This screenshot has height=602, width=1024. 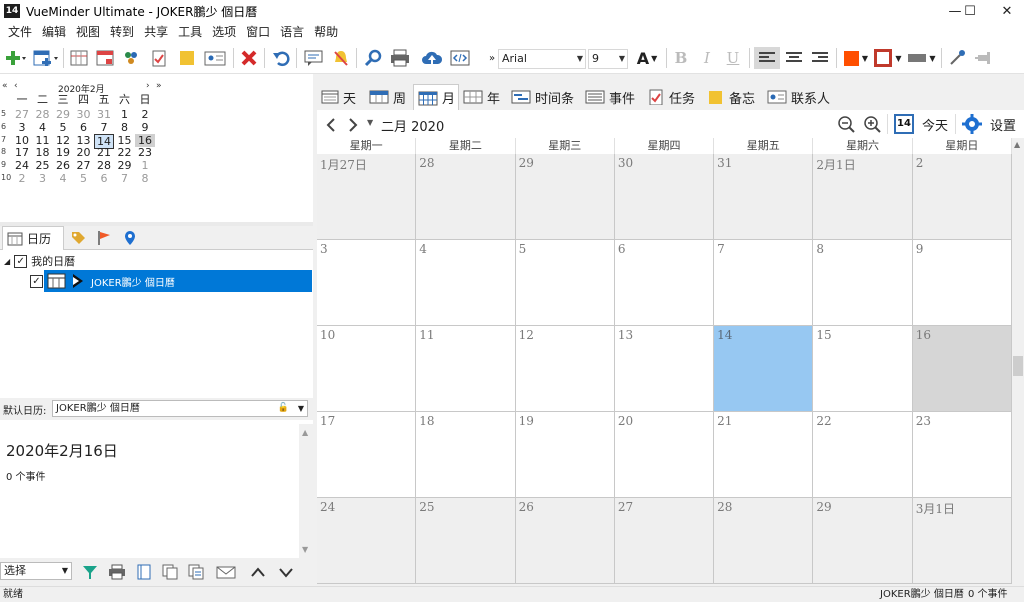 What do you see at coordinates (305, 549) in the screenshot?
I see `scroll-down-icon: ▼` at bounding box center [305, 549].